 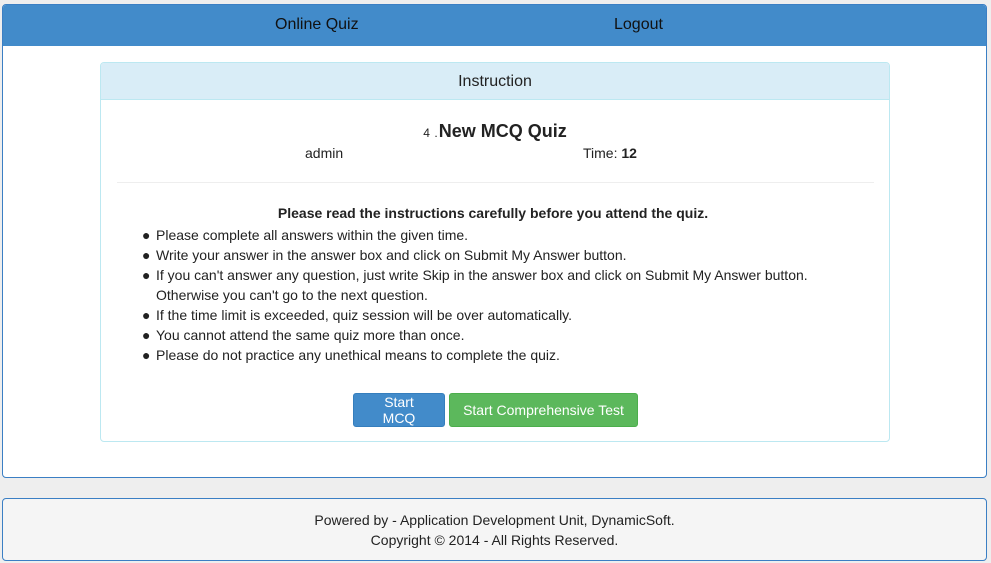 I want to click on quiz-number: 4, so click(x=426, y=133).